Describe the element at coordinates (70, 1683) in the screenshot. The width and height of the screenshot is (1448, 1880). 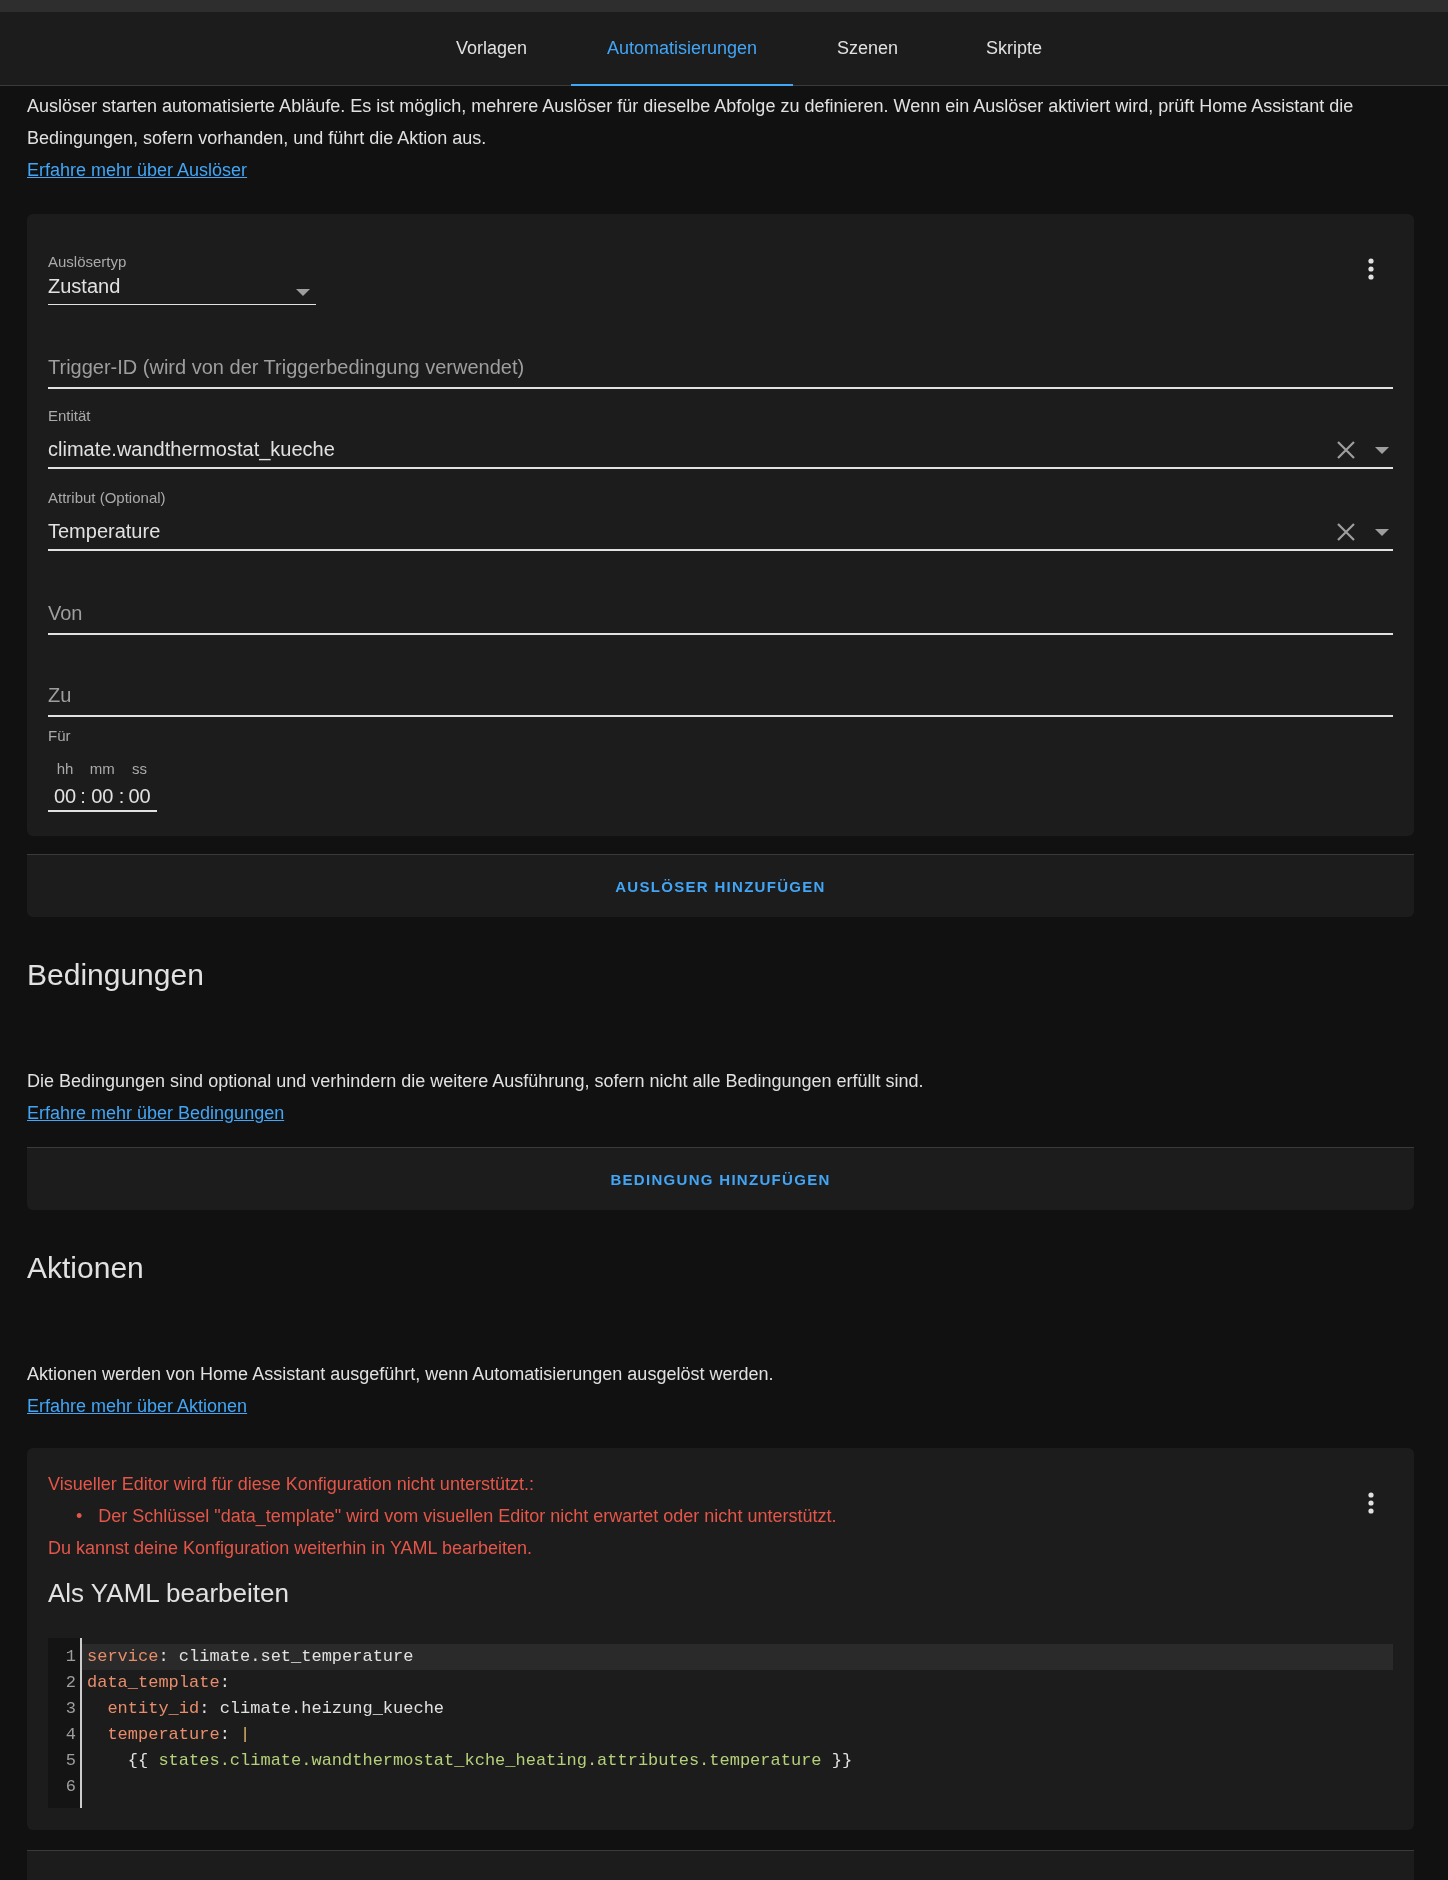
I see `line-number: 2` at that location.